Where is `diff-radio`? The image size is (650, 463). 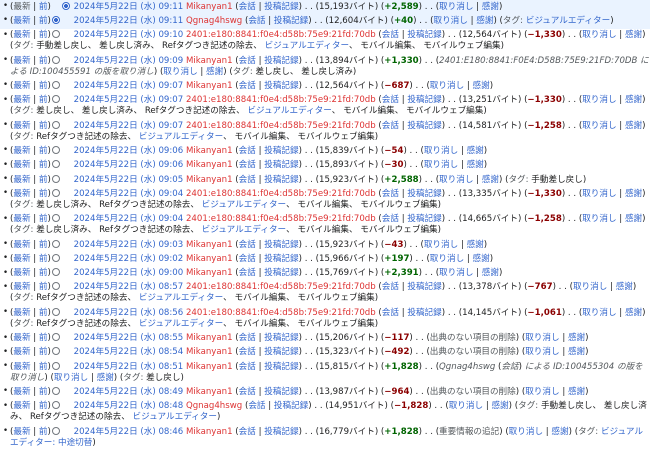
diff-radio is located at coordinates (65, 5).